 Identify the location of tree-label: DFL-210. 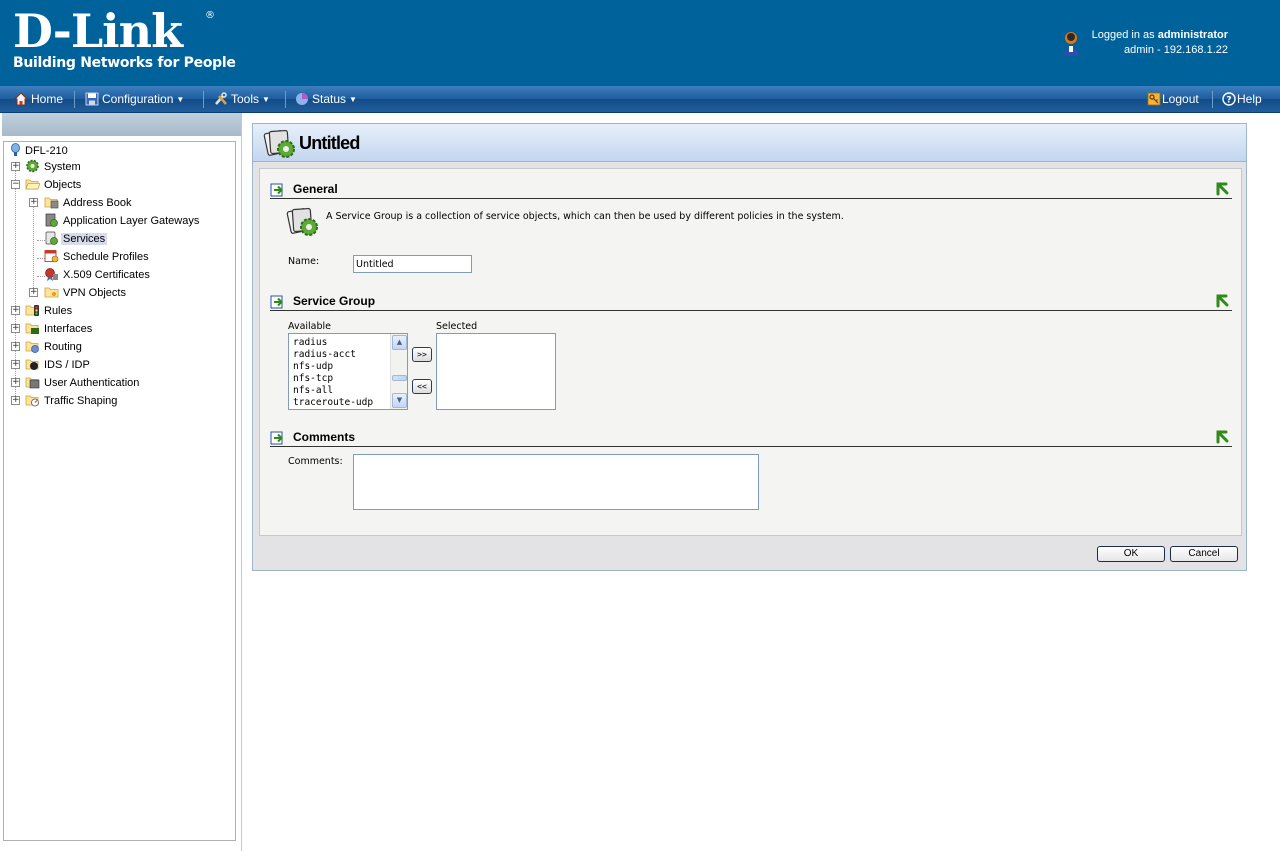
(46, 151).